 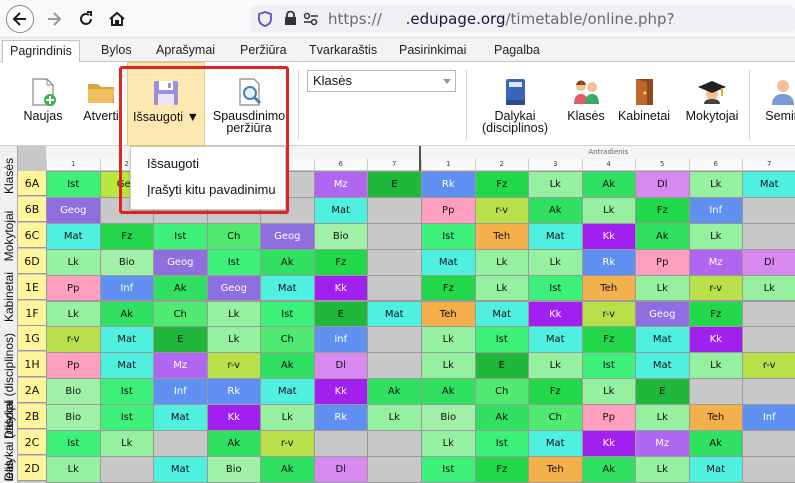 What do you see at coordinates (116, 51) in the screenshot?
I see `tab-bylos: Bylos` at bounding box center [116, 51].